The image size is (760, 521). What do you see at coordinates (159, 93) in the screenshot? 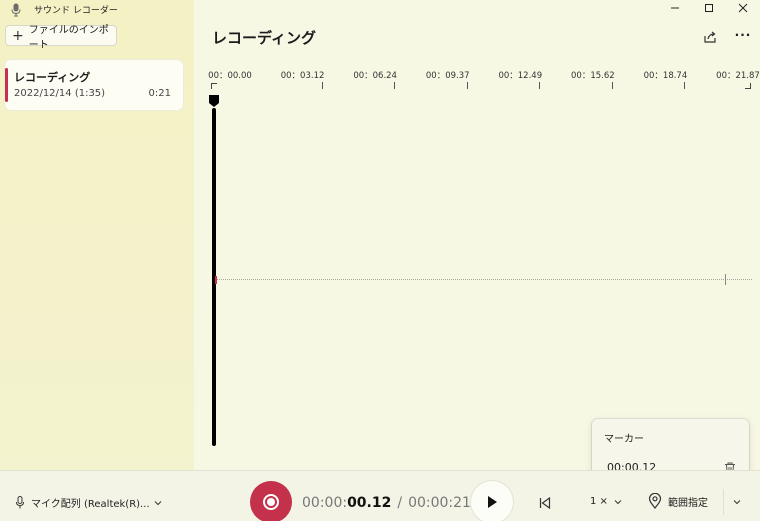
I see `recording-duration: 0:21` at bounding box center [159, 93].